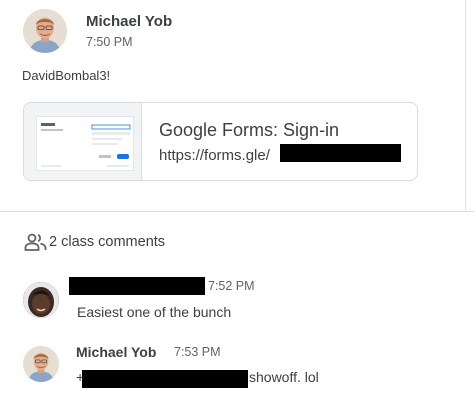  What do you see at coordinates (237, 211) in the screenshot?
I see `section-divider` at bounding box center [237, 211].